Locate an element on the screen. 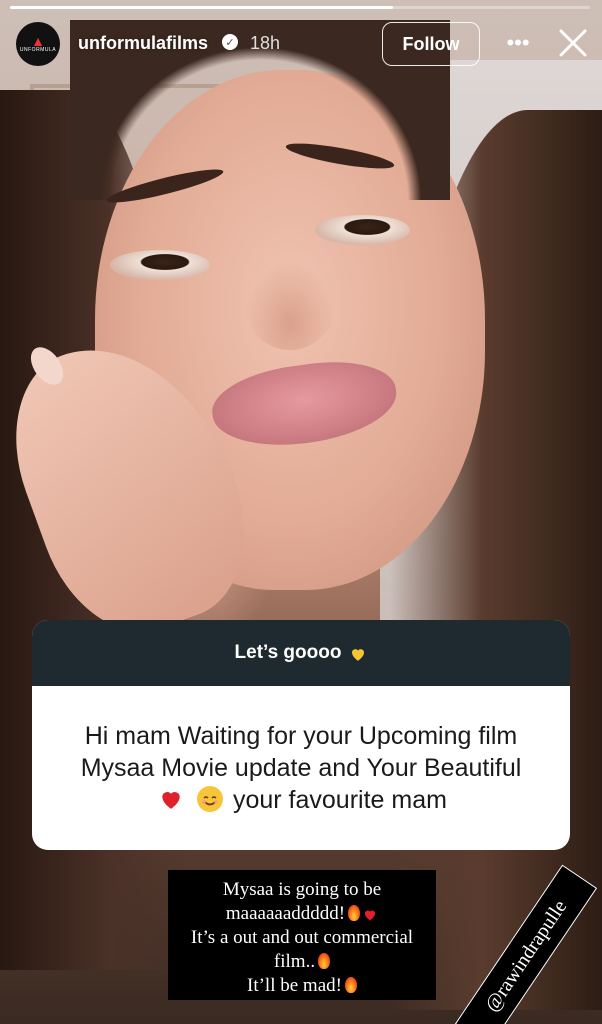  question-title: Let’s goooo is located at coordinates (288, 652).